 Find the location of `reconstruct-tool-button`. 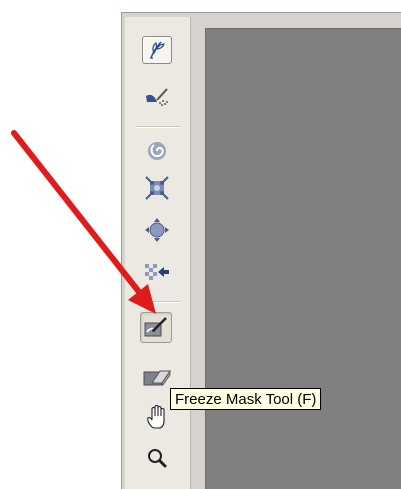

reconstruct-tool-button is located at coordinates (157, 96).